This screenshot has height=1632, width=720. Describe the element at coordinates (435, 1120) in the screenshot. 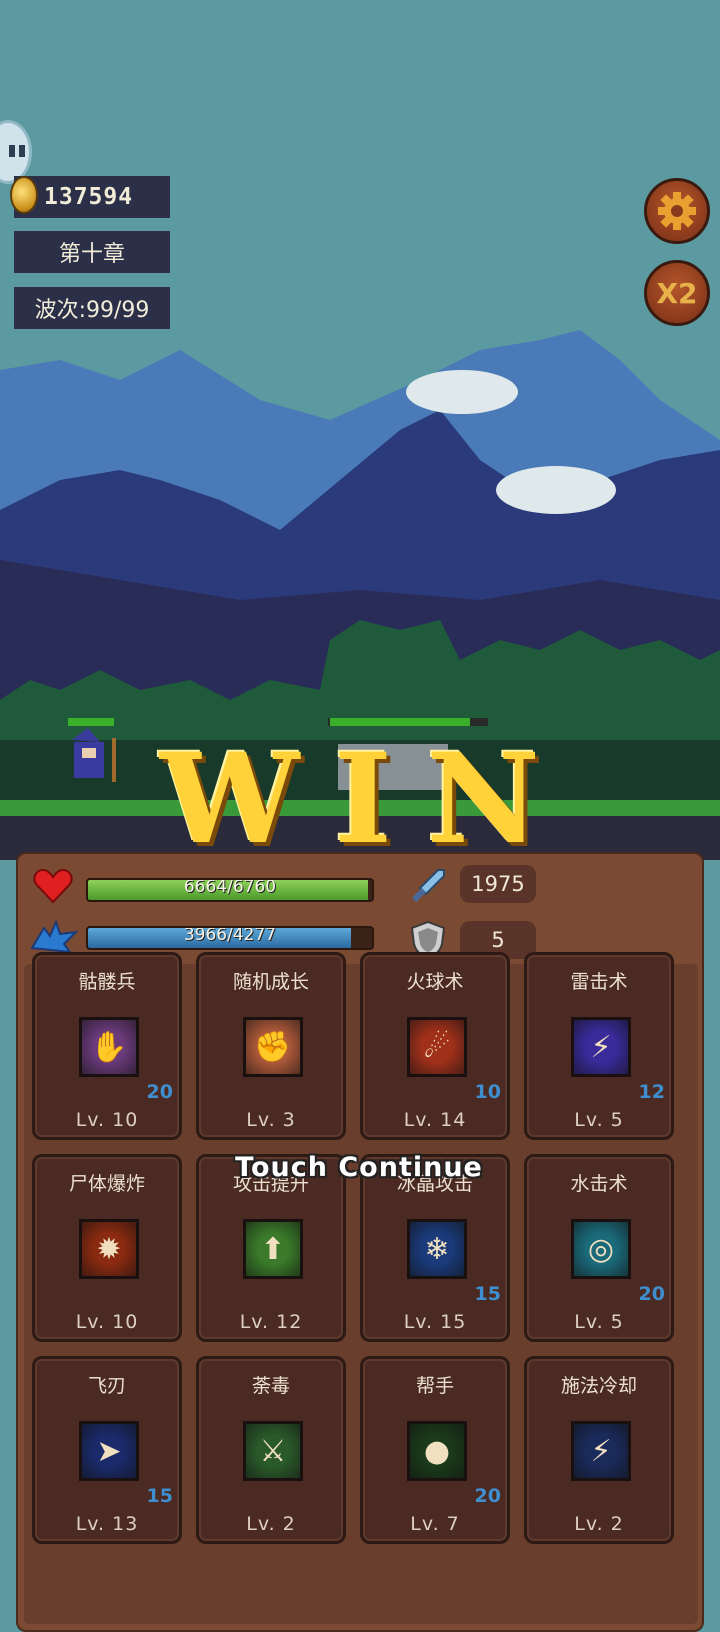

I see `skill-level: Lv. 14` at that location.